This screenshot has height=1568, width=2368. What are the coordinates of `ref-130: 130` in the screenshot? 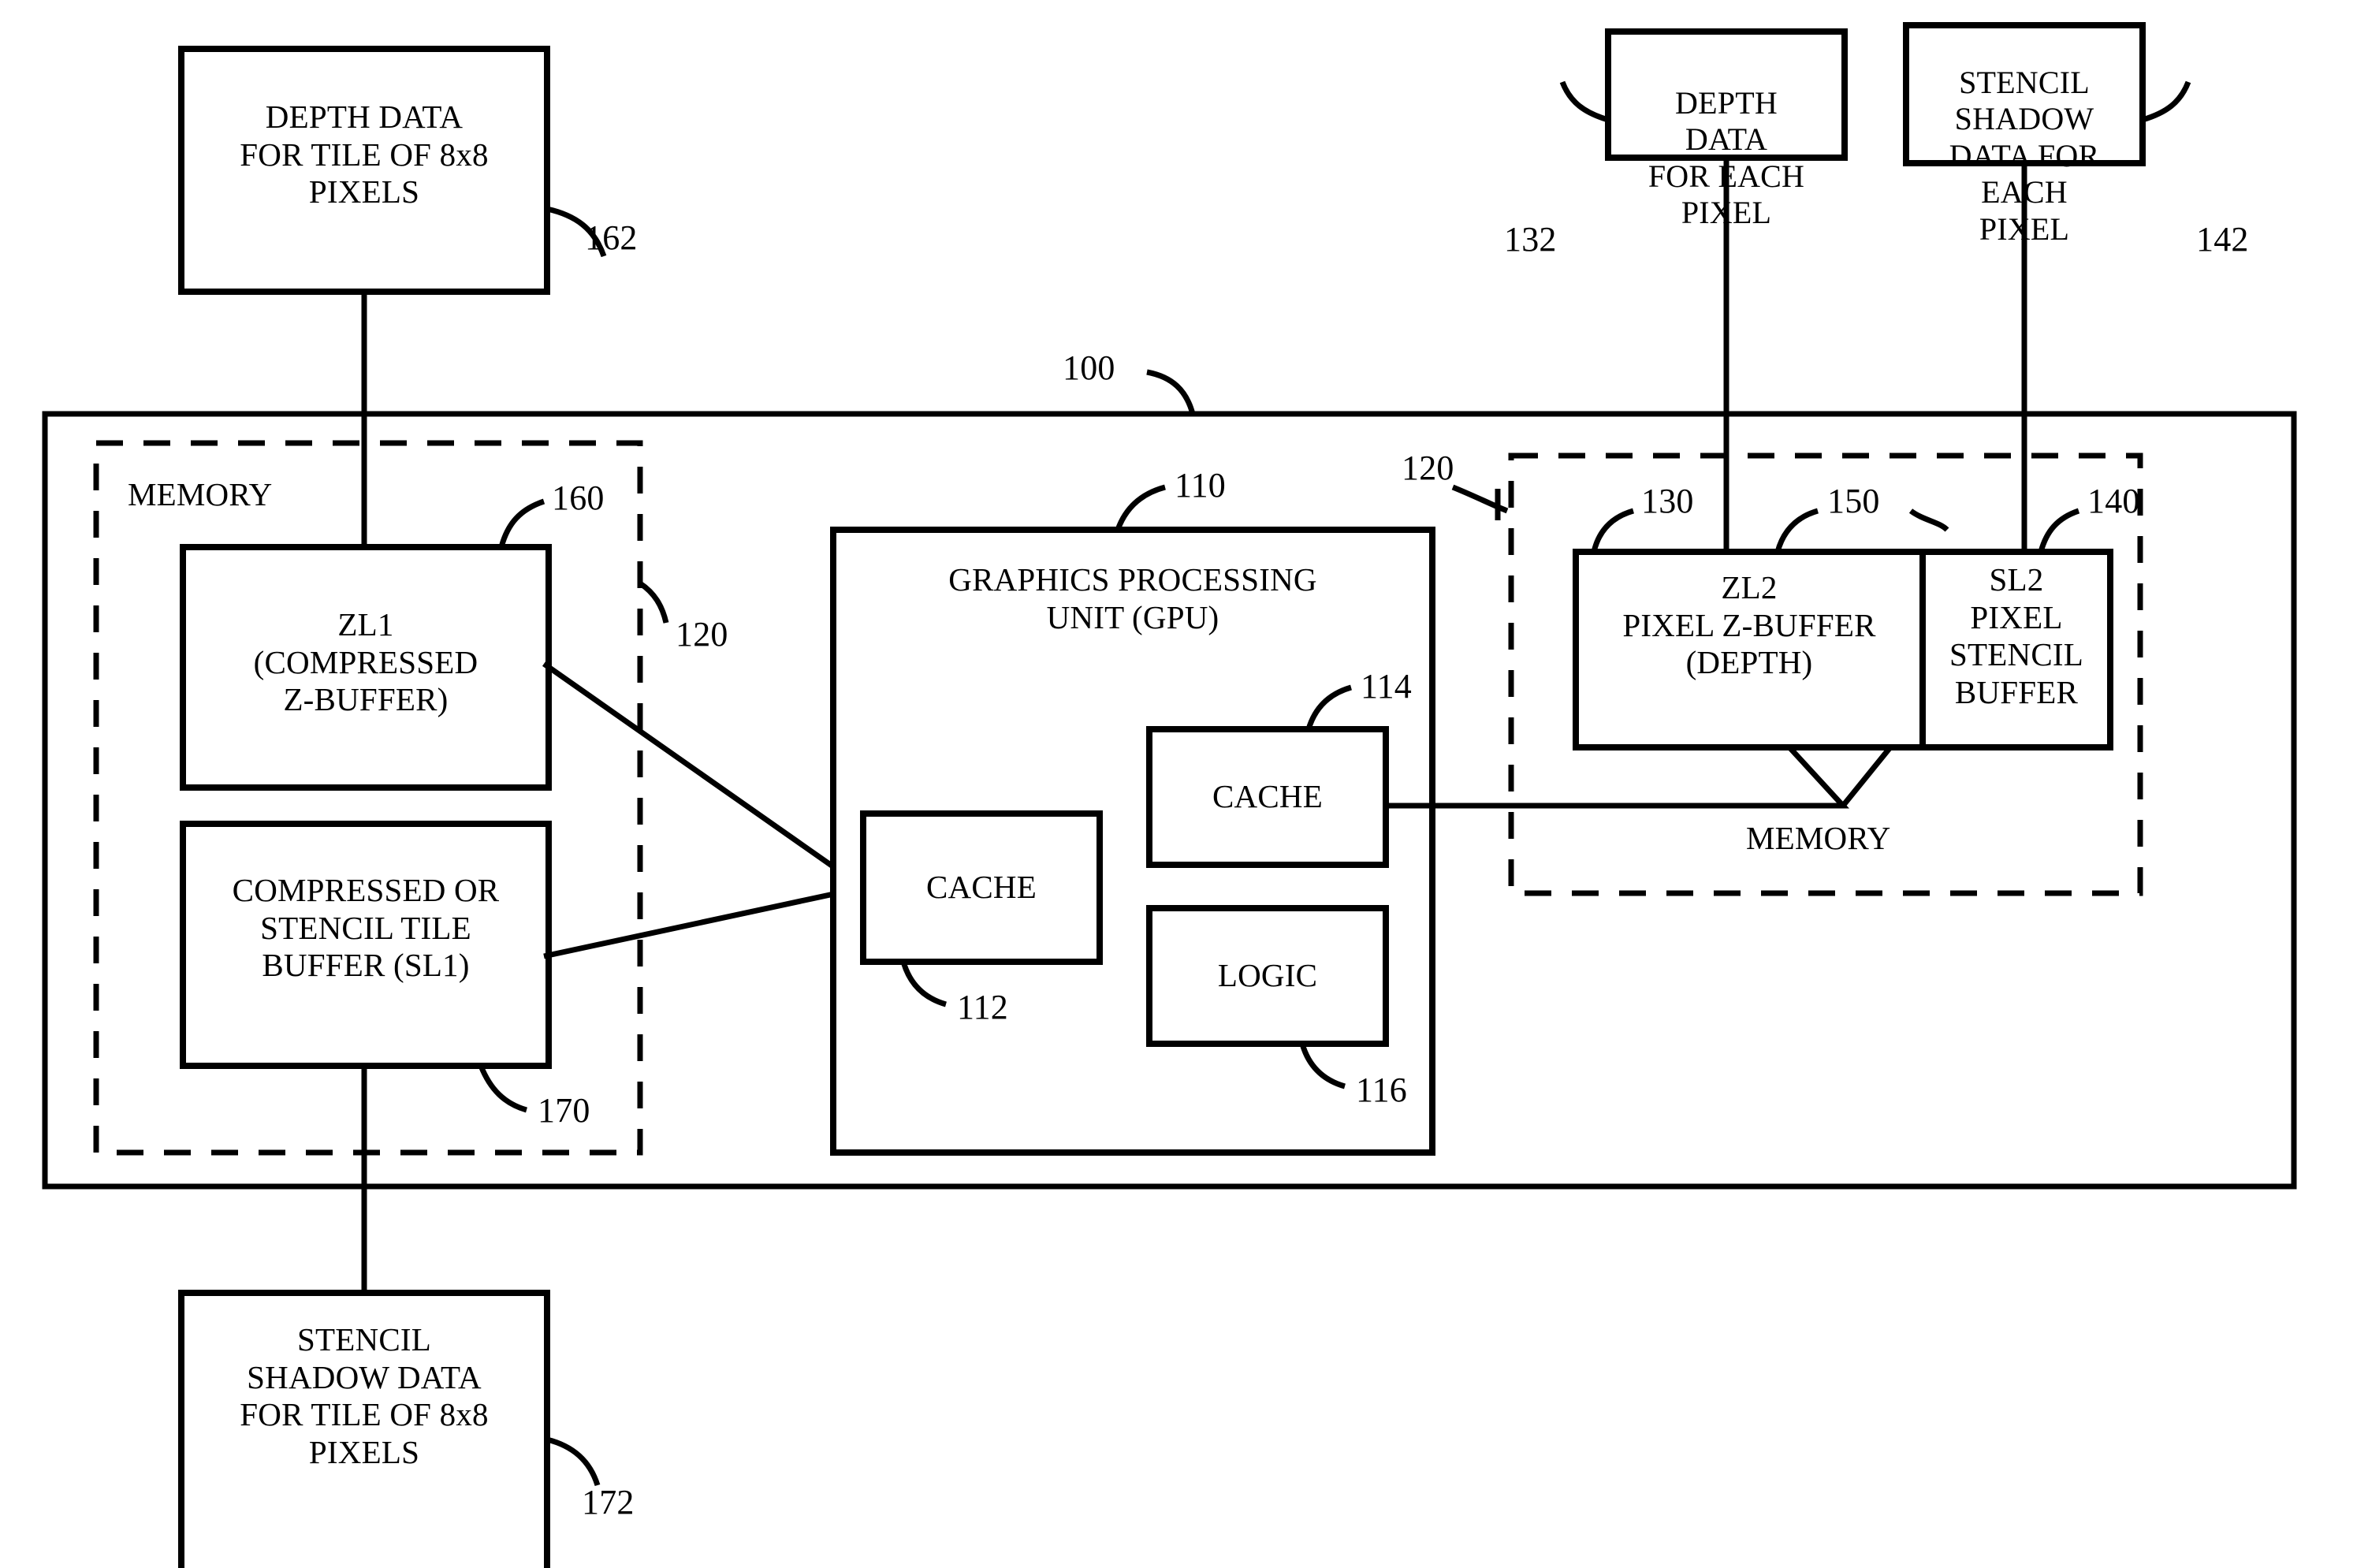 It's located at (1668, 501).